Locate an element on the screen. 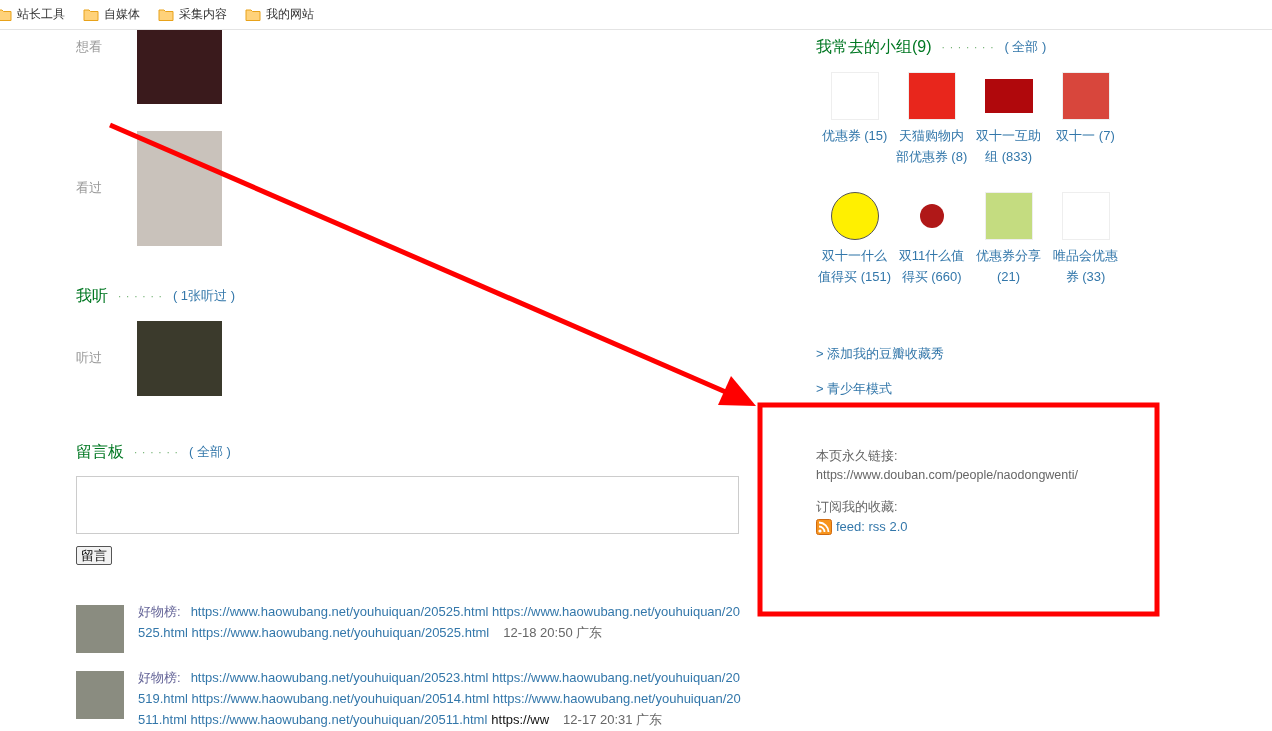 The image size is (1272, 731). group-link: 唯品会优惠券 (33) is located at coordinates (1085, 266).